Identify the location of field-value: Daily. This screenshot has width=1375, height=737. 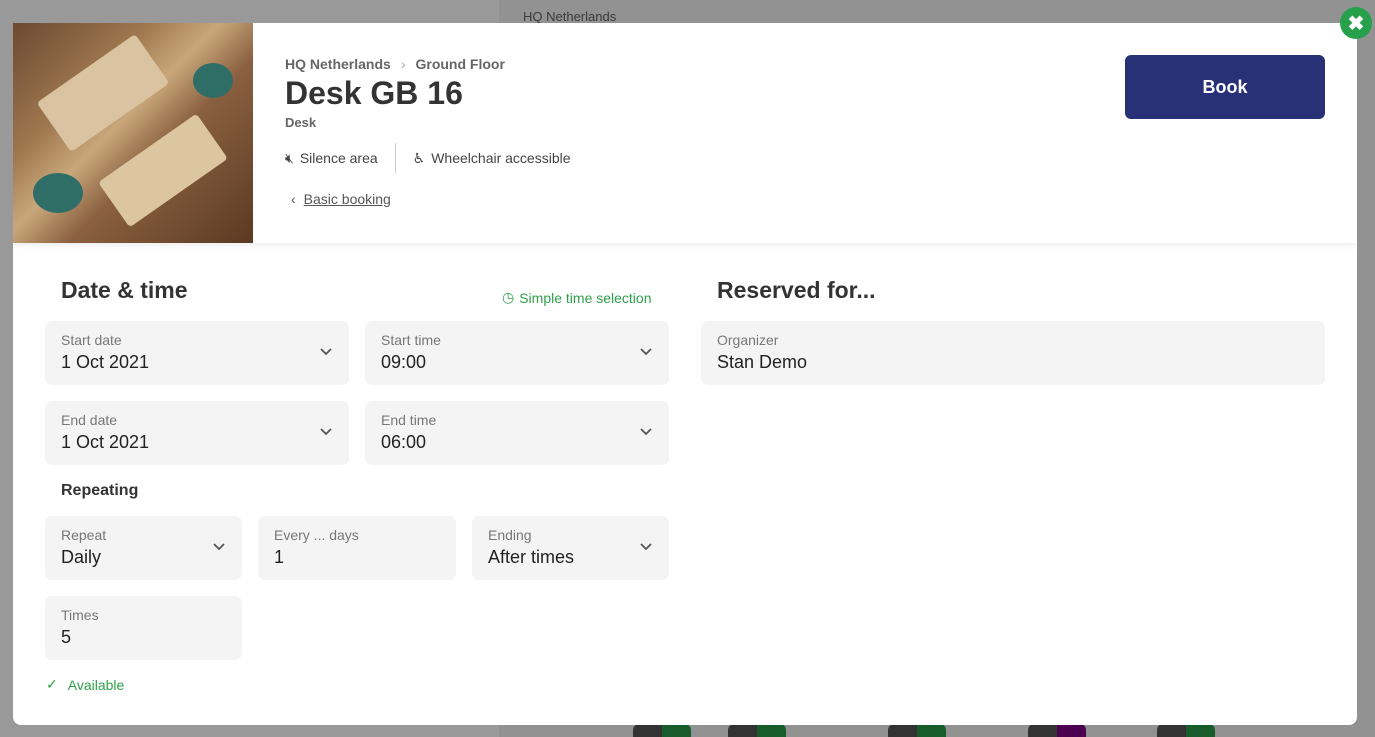
(81, 557).